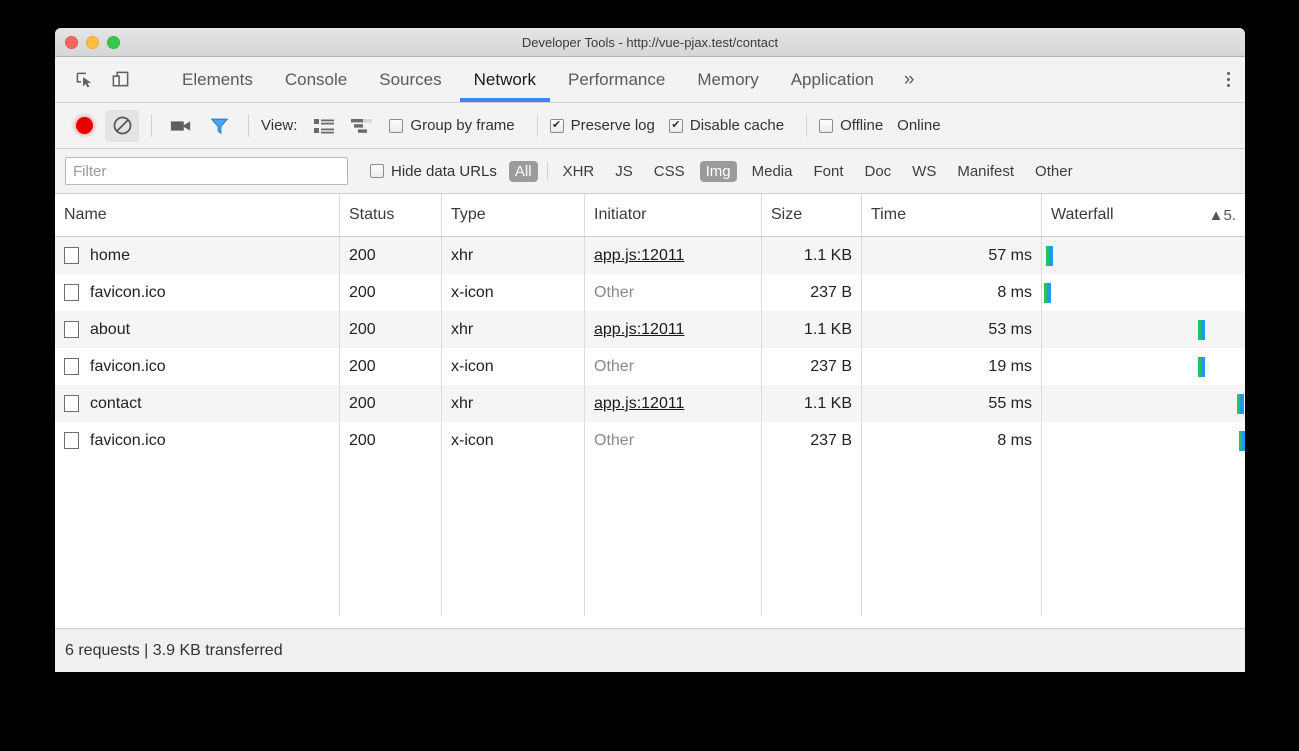 The image size is (1299, 751). Describe the element at coordinates (513, 215) in the screenshot. I see `column-header-type: Type` at that location.